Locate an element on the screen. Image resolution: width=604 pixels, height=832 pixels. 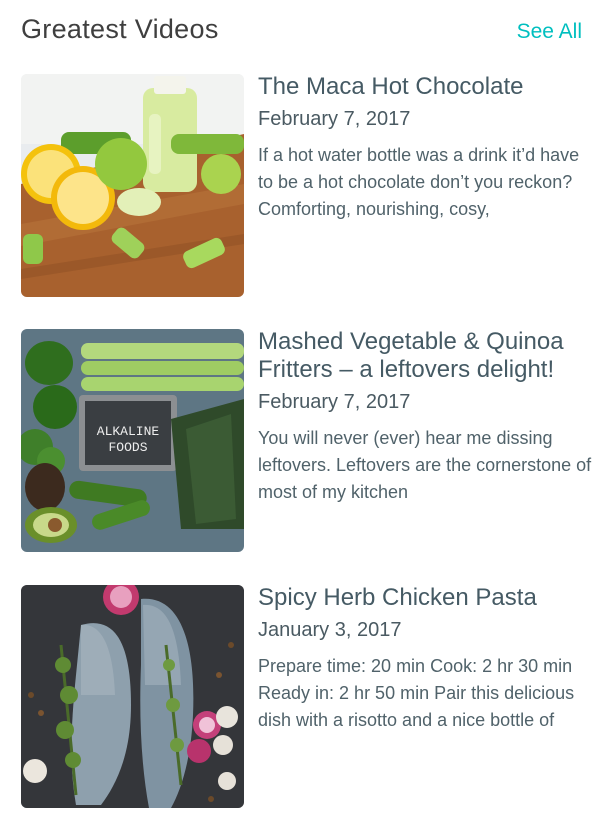
video-title: The Maca Hot Chocolate is located at coordinates (428, 87).